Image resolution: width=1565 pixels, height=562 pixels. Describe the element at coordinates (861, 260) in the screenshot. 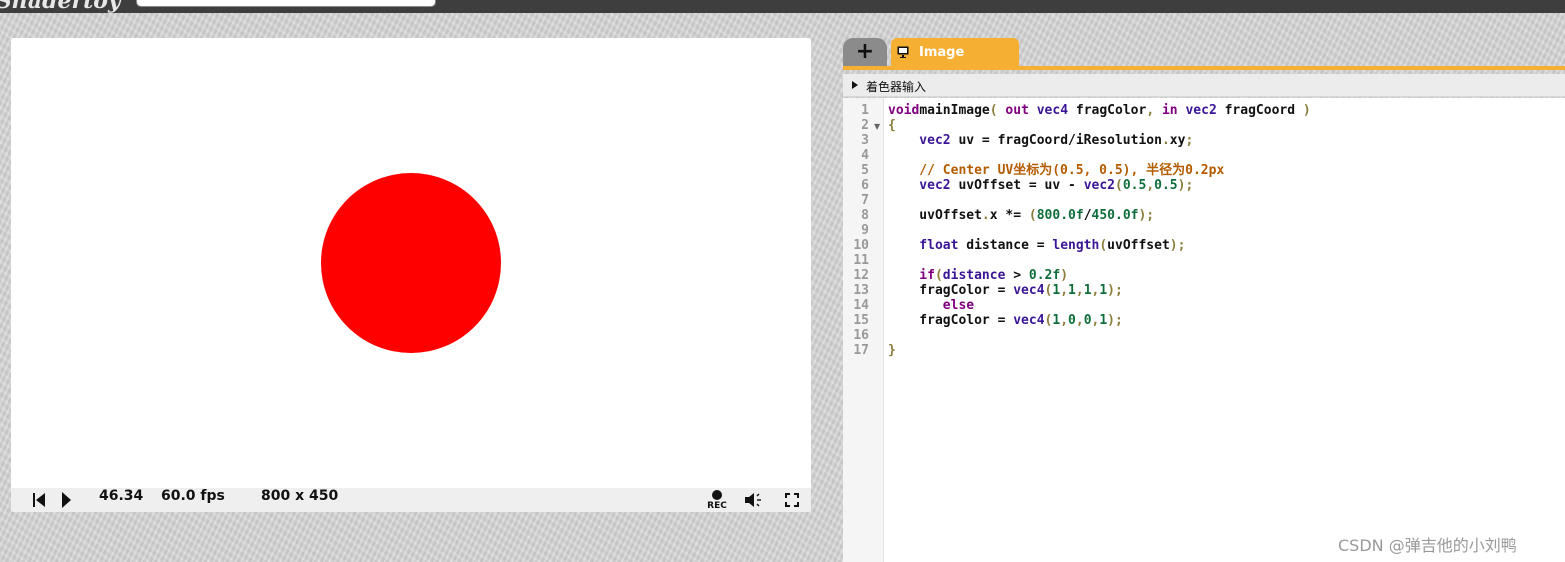

I see `line-number: 11` at that location.